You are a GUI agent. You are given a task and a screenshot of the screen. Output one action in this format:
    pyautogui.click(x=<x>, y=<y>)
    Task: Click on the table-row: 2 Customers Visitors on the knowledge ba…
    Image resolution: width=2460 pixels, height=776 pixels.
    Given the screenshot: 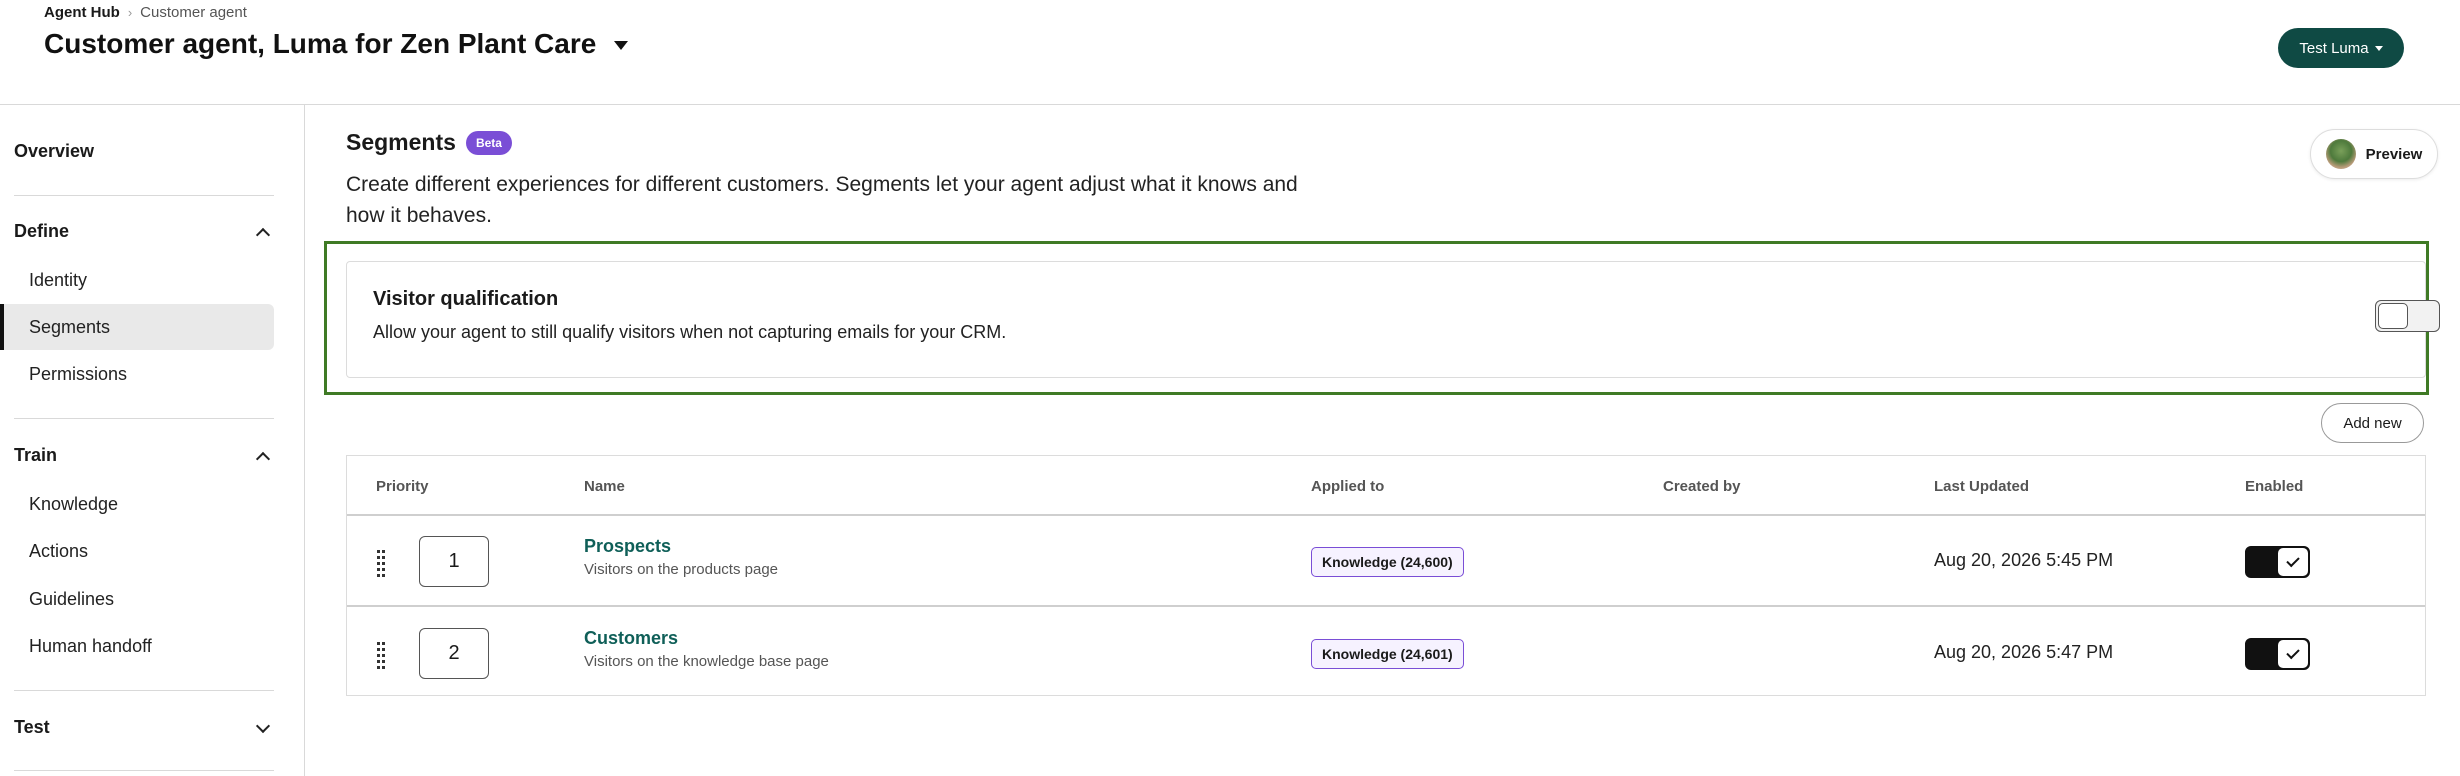 What is the action you would take?
    pyautogui.click(x=1386, y=653)
    